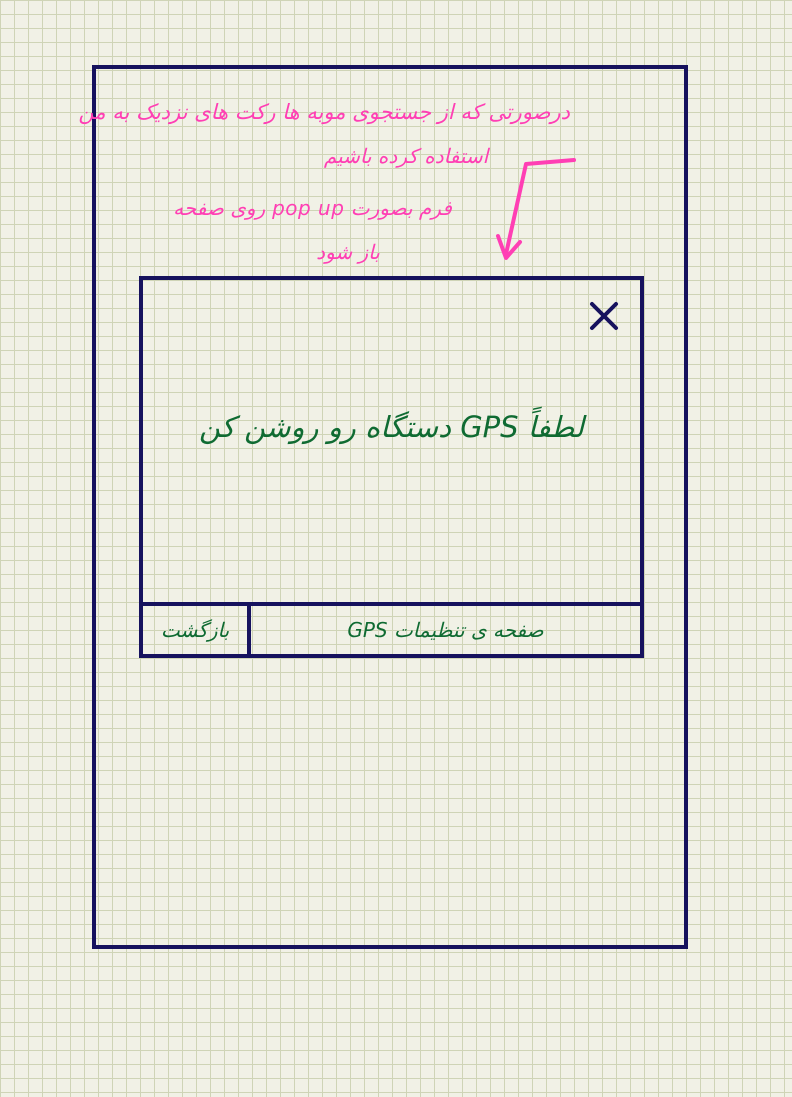 Image resolution: width=792 pixels, height=1097 pixels. I want to click on annotation-arrow-icon, so click(536, 209).